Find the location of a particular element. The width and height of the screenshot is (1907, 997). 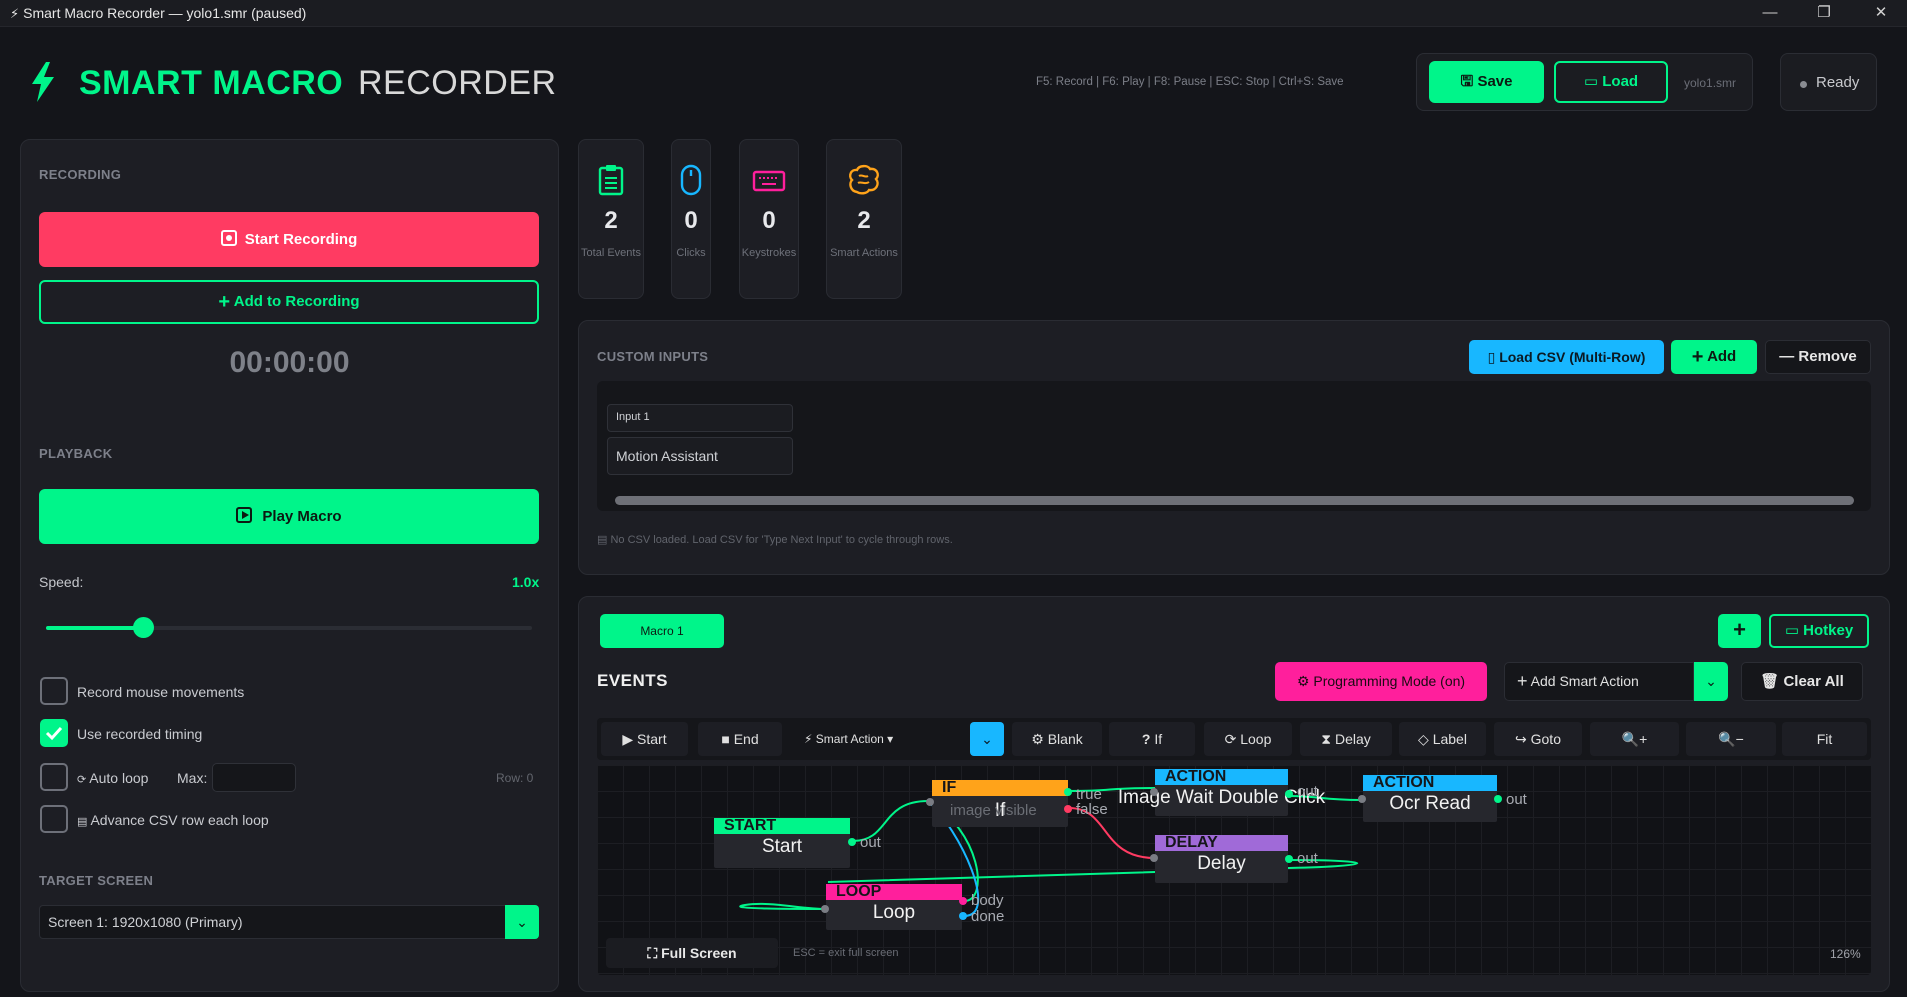

port-body-icon is located at coordinates (963, 901).